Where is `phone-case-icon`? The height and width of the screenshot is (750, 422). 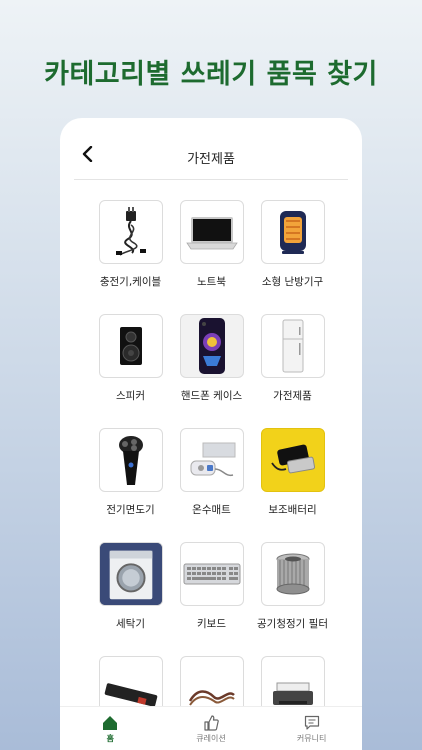 phone-case-icon is located at coordinates (211, 346).